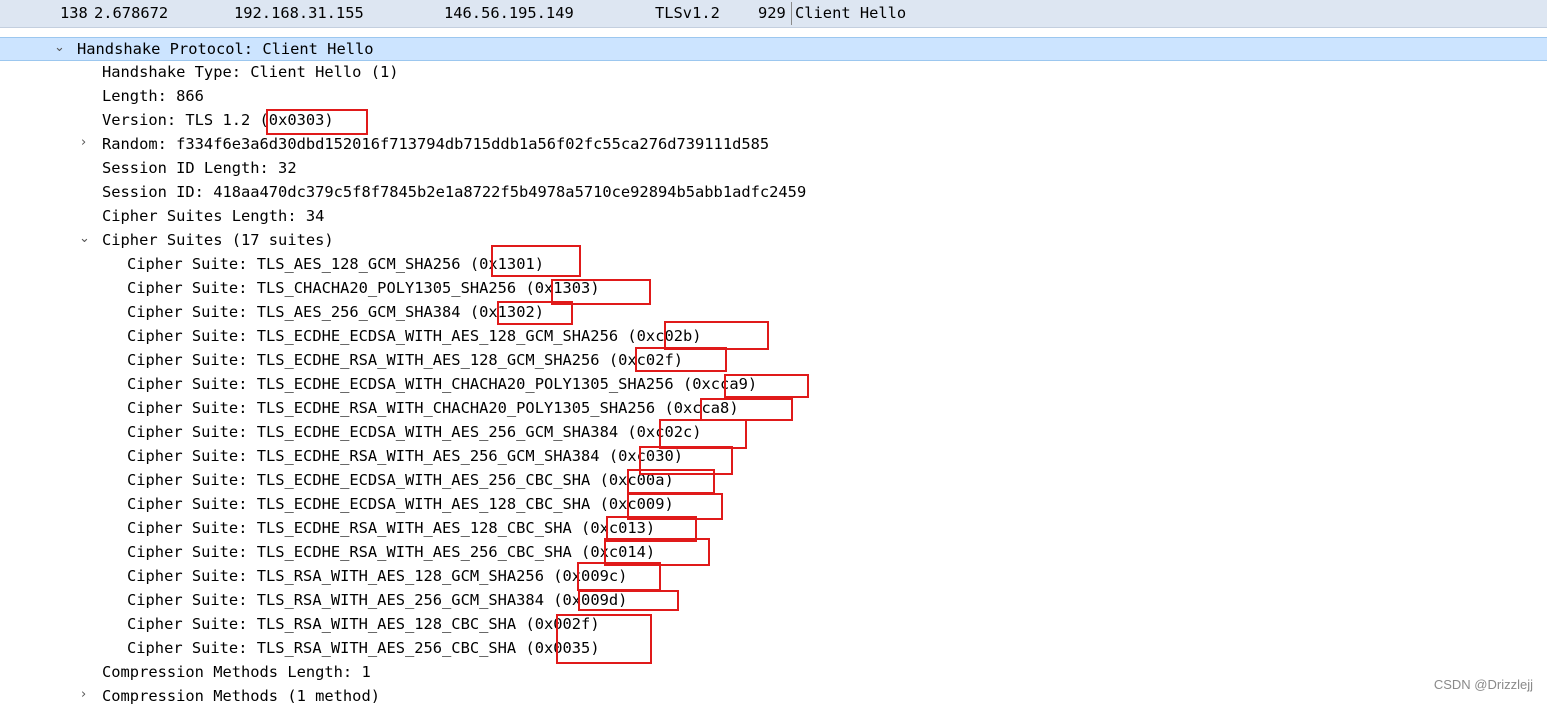  What do you see at coordinates (250, 72) in the screenshot?
I see `tree-label: Handshake Type: Client Hello (1)` at bounding box center [250, 72].